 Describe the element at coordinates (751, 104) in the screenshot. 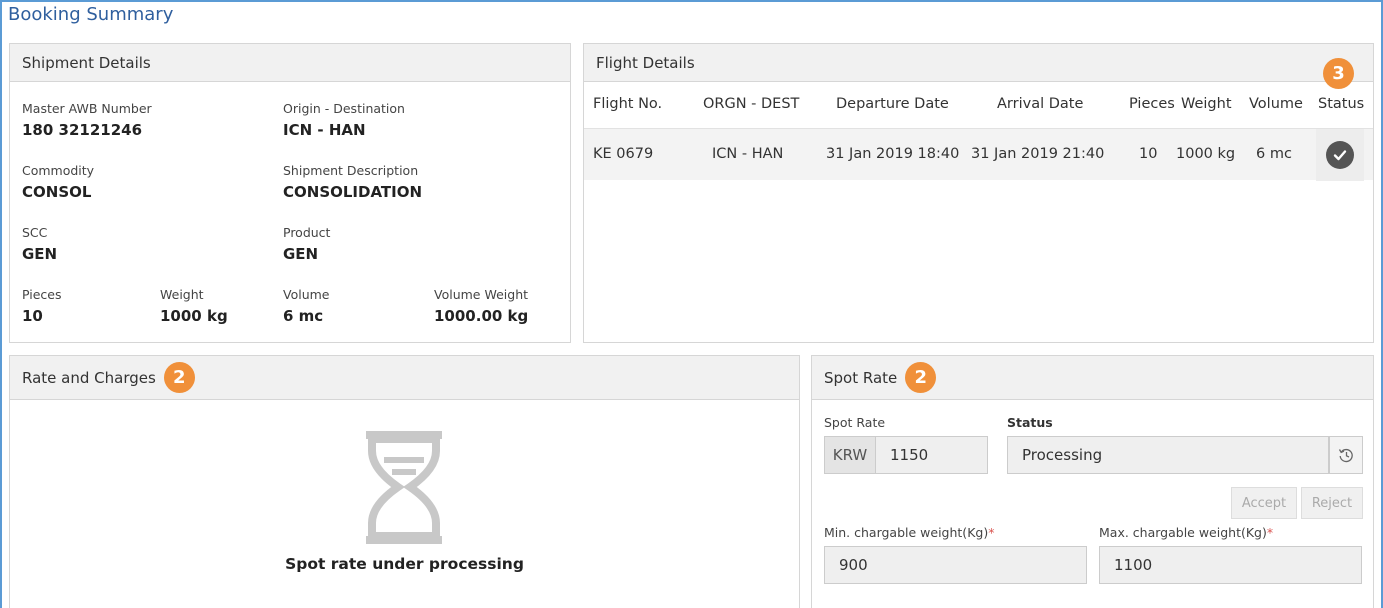

I see `col-orgn-dest: ORGN - DEST` at that location.